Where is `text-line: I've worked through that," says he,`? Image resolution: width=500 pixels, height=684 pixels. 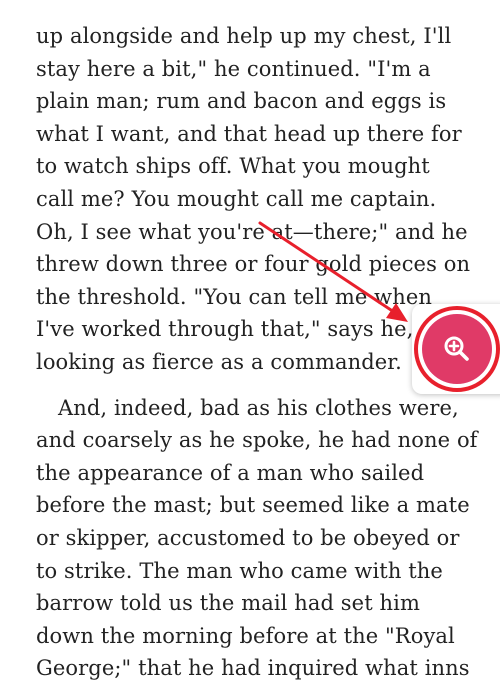 text-line: I've worked through that," says he, is located at coordinates (225, 329).